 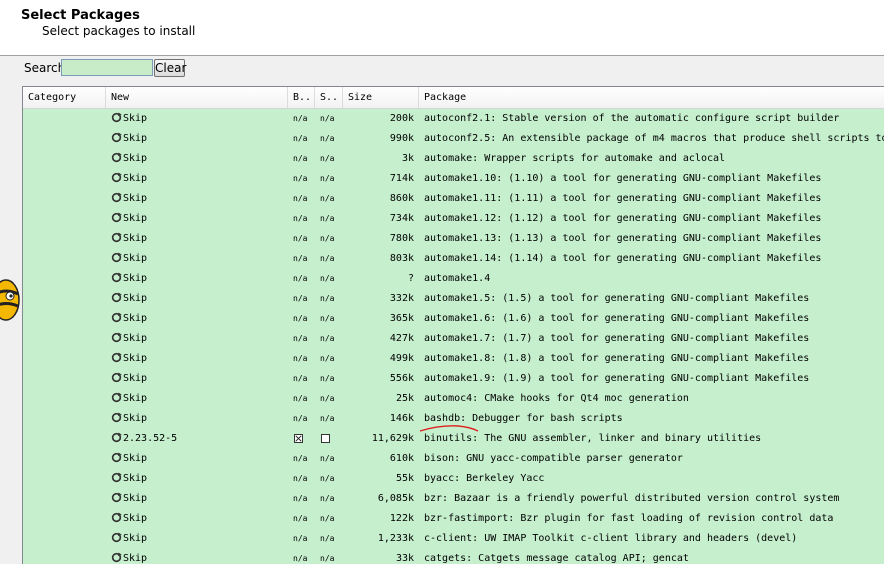 What do you see at coordinates (144, 439) in the screenshot?
I see `new-action: 2.23.52-5` at bounding box center [144, 439].